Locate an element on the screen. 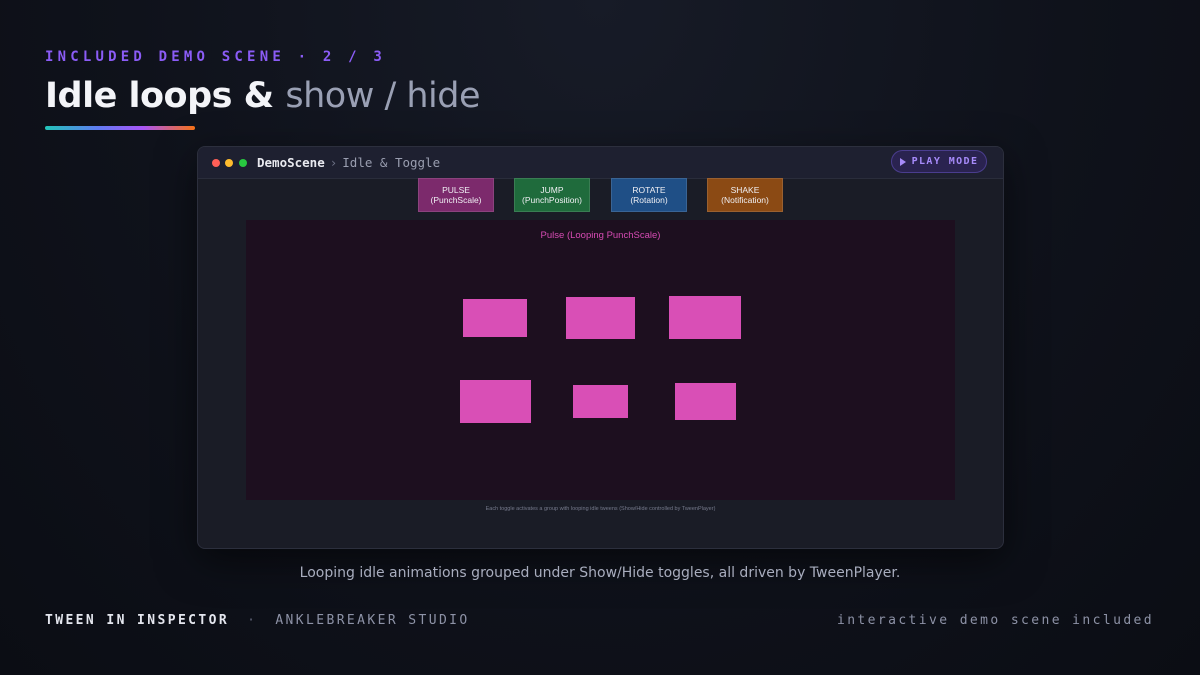  footer-brand: TWEEN IN INSPECTOR is located at coordinates (137, 620).